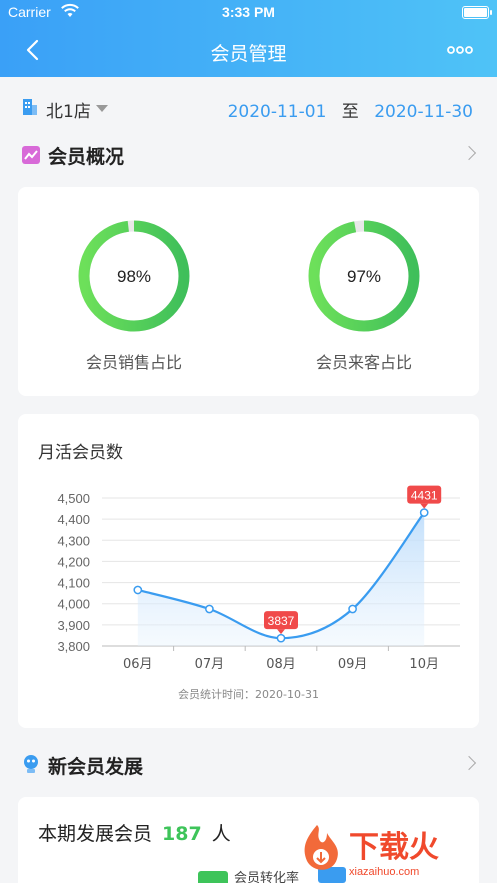 The width and height of the screenshot is (497, 883). I want to click on overview-title: 会员概况, so click(86, 157).